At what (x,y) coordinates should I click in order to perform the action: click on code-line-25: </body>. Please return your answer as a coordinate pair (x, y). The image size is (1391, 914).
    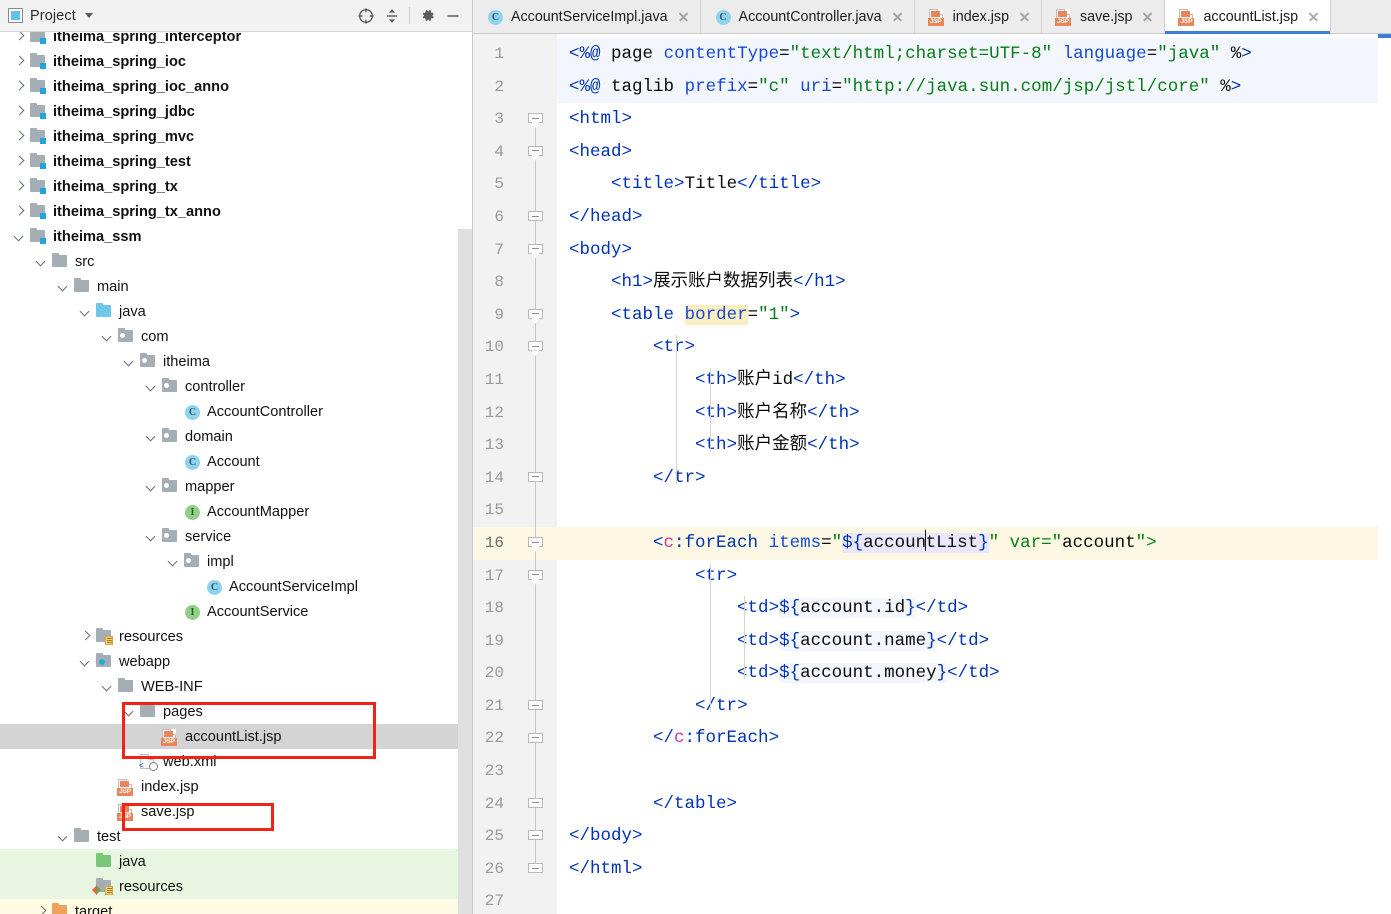
    Looking at the image, I should click on (974, 836).